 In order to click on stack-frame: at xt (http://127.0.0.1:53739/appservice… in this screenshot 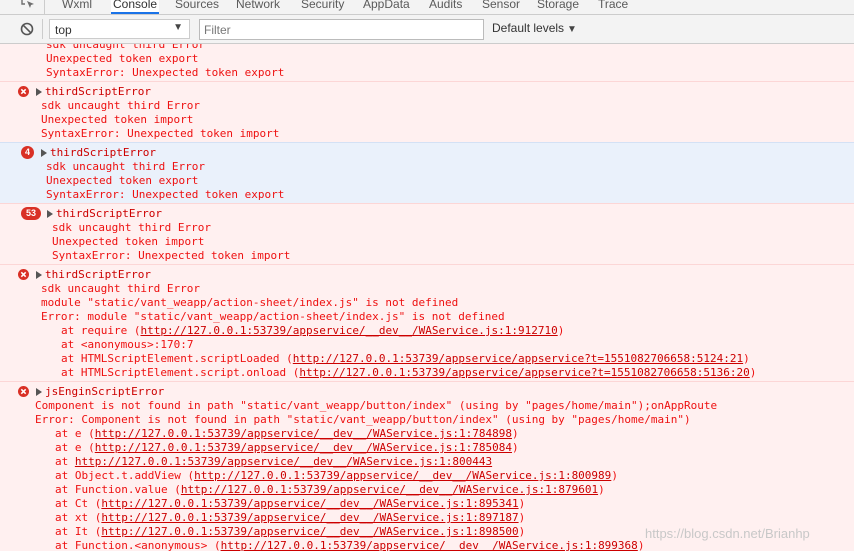, I will do `click(290, 518)`.